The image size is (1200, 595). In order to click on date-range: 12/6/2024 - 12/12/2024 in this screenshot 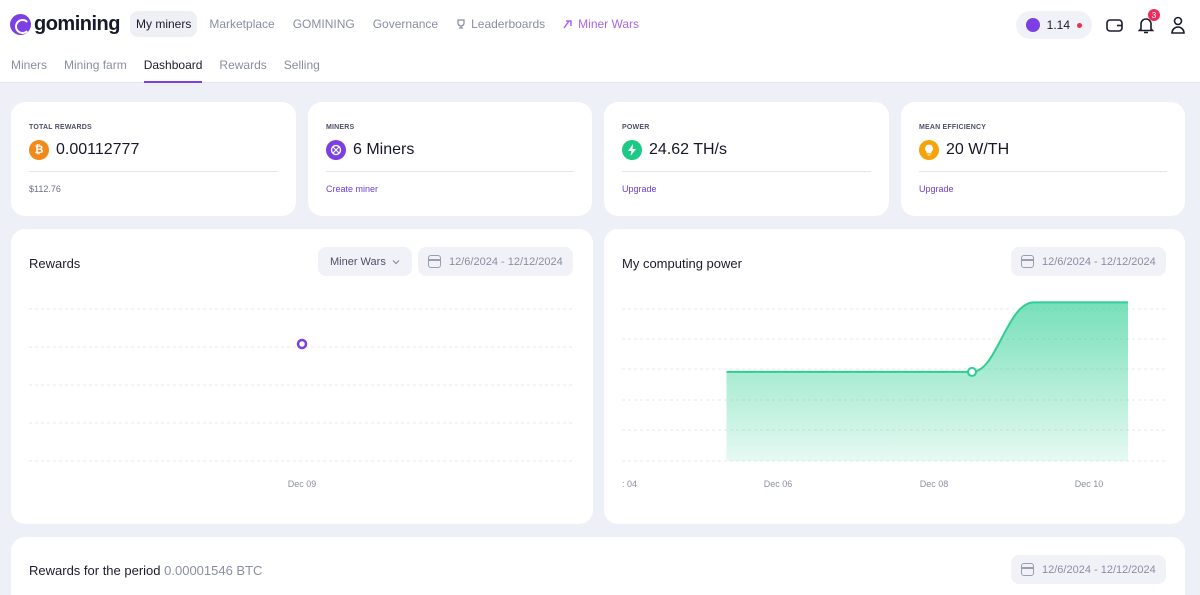, I will do `click(1099, 569)`.